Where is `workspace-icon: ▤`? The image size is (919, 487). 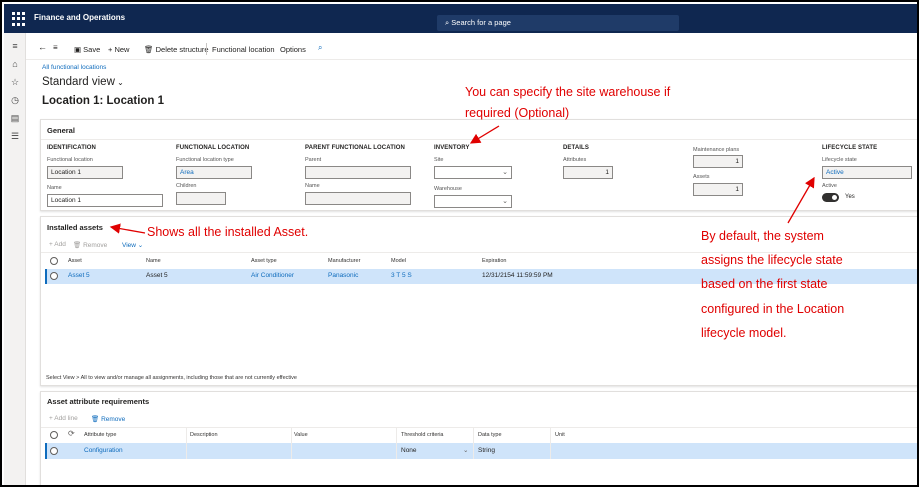
workspace-icon: ▤ is located at coordinates (15, 118).